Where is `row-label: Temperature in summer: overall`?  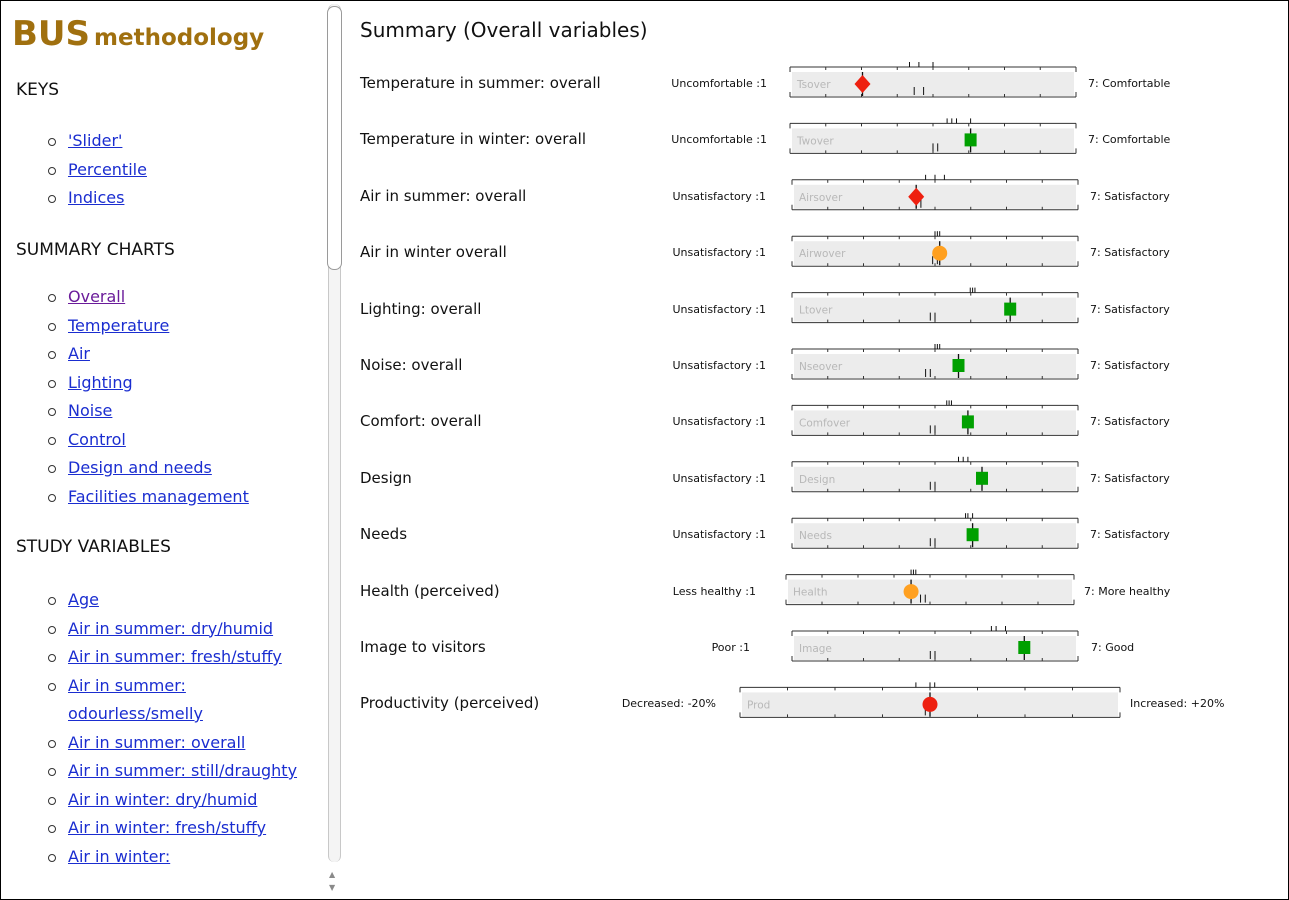 row-label: Temperature in summer: overall is located at coordinates (480, 83).